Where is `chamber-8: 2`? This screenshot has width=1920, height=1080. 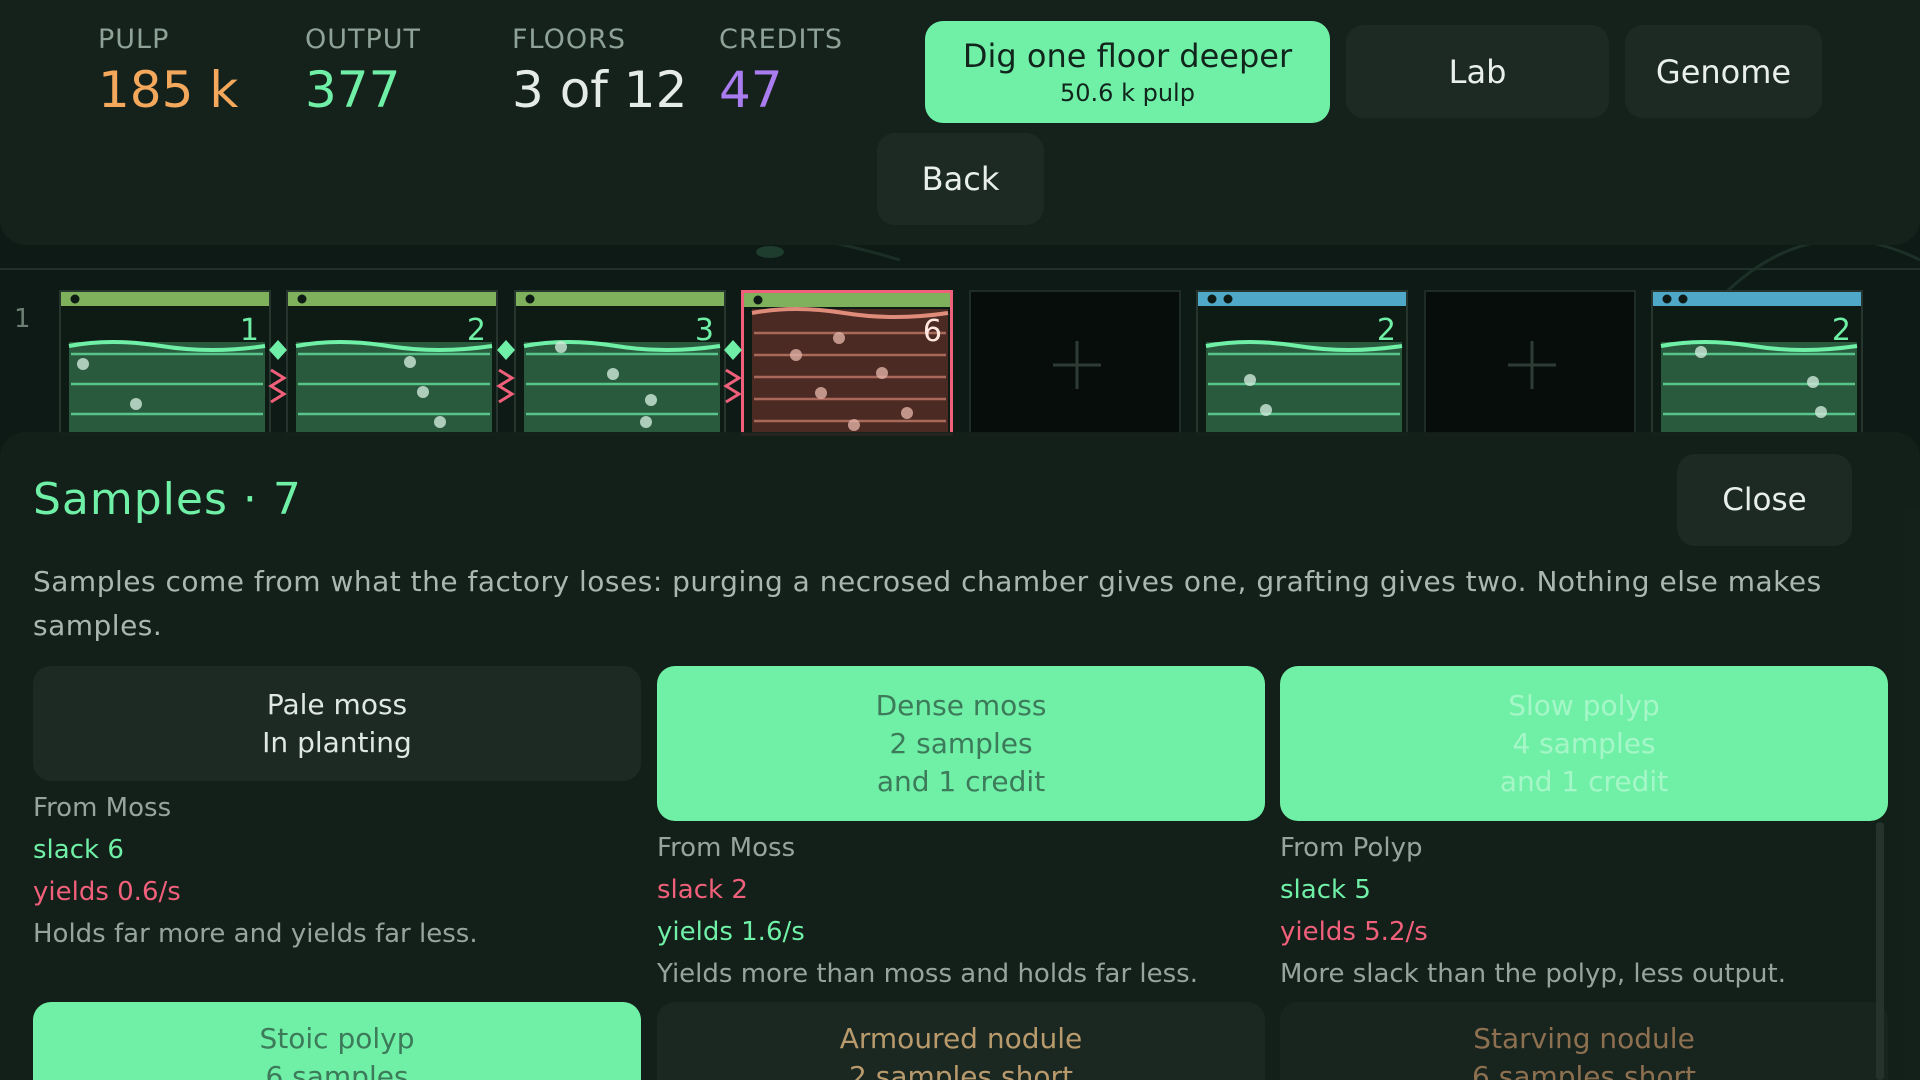
chamber-8: 2 is located at coordinates (1757, 363).